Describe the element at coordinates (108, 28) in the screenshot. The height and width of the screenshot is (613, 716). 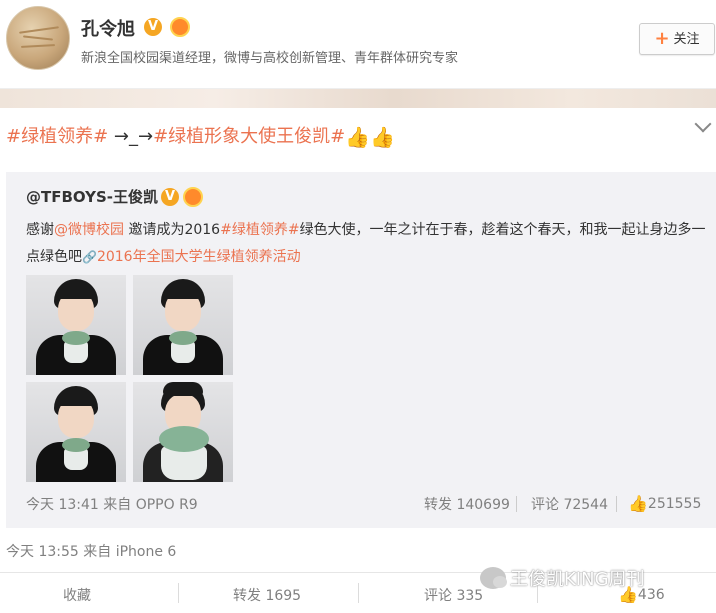
I see `profile-name: 孔令旭` at that location.